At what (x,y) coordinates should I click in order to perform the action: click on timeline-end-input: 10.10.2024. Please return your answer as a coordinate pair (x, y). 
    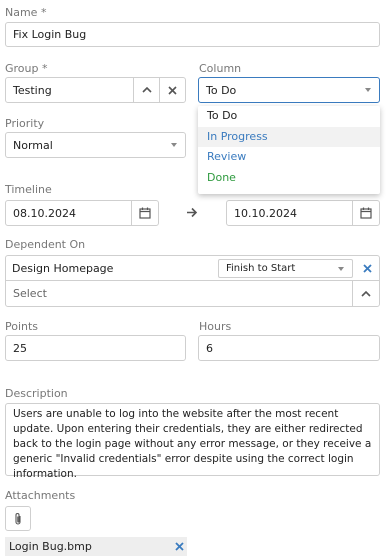
    Looking at the image, I should click on (303, 213).